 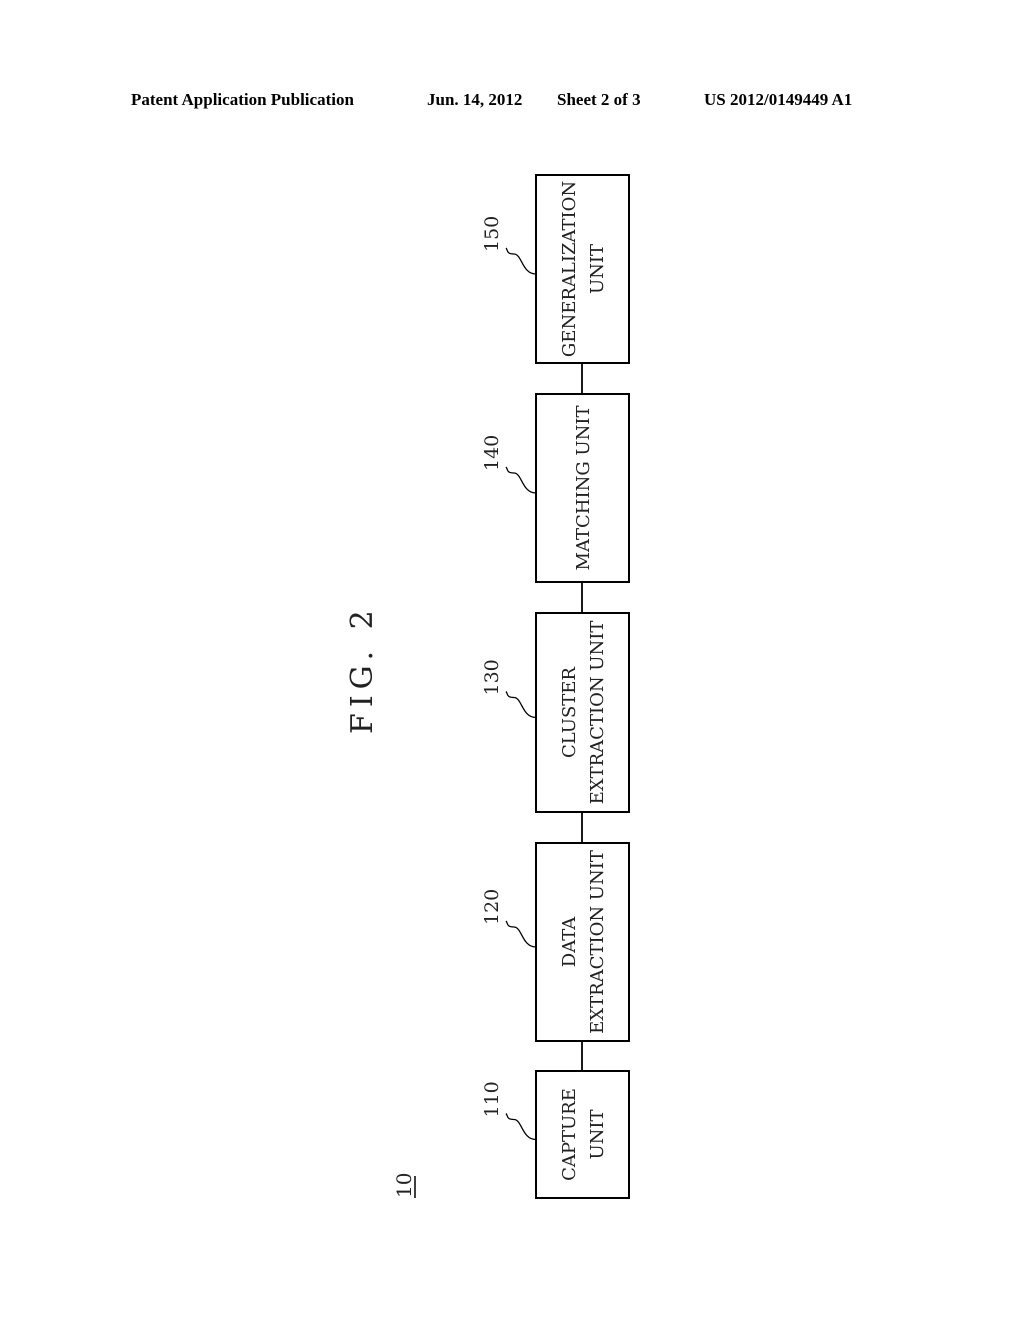 What do you see at coordinates (583, 488) in the screenshot?
I see `block-label-line: MATCHING UNIT` at bounding box center [583, 488].